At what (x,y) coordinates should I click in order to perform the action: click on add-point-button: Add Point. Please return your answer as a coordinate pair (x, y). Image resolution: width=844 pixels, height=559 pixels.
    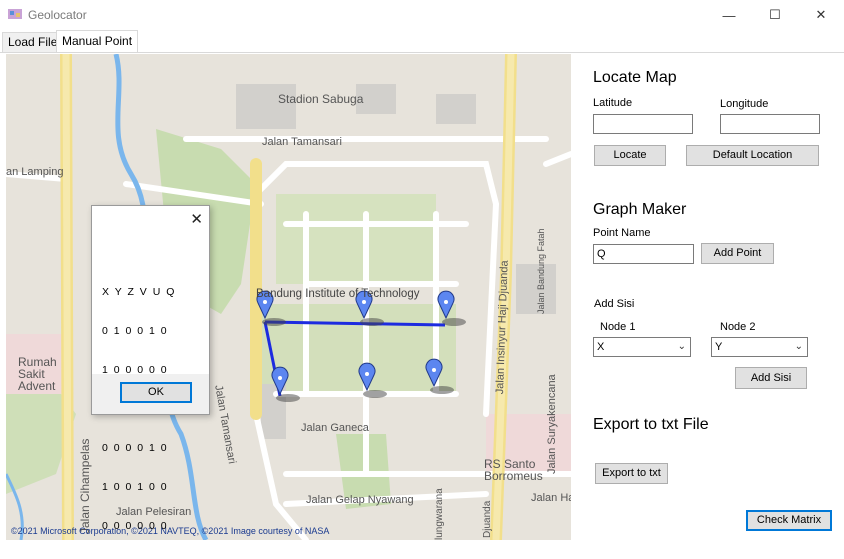
    Looking at the image, I should click on (737, 253).